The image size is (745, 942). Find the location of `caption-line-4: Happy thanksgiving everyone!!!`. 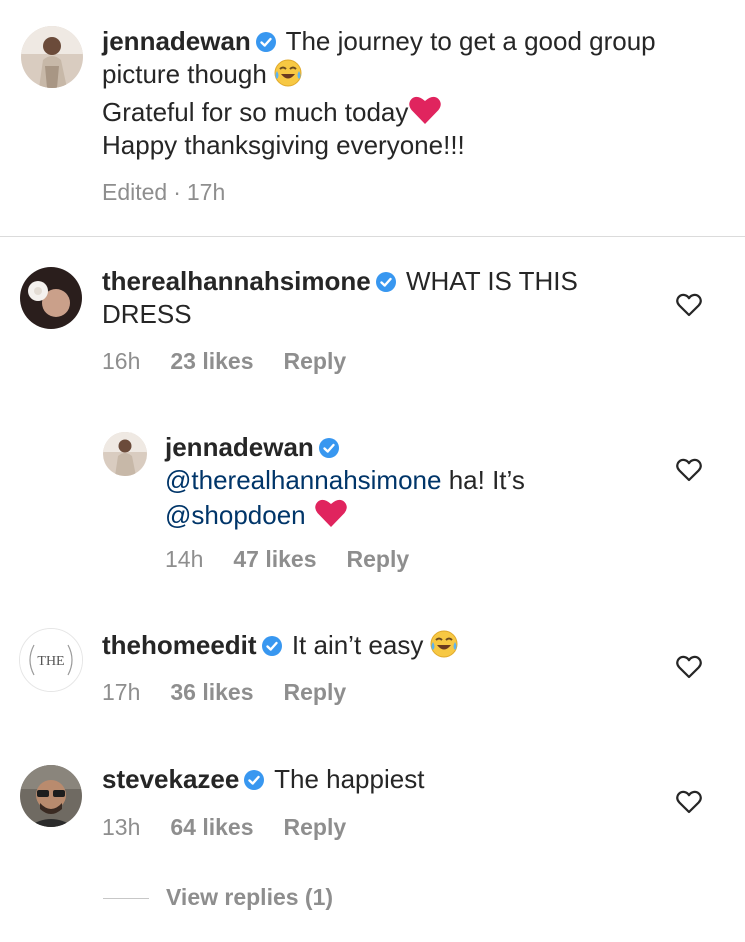

caption-line-4: Happy thanksgiving everyone!!! is located at coordinates (283, 145).